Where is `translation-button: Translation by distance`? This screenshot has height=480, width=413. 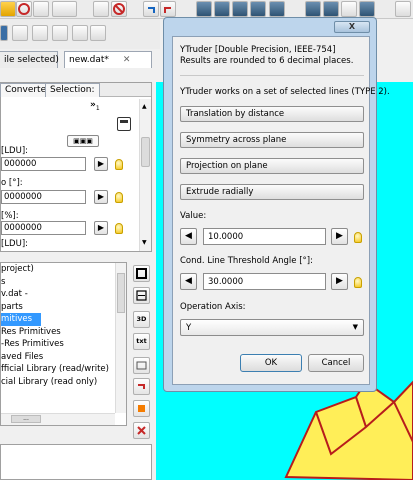 translation-button: Translation by distance is located at coordinates (272, 114).